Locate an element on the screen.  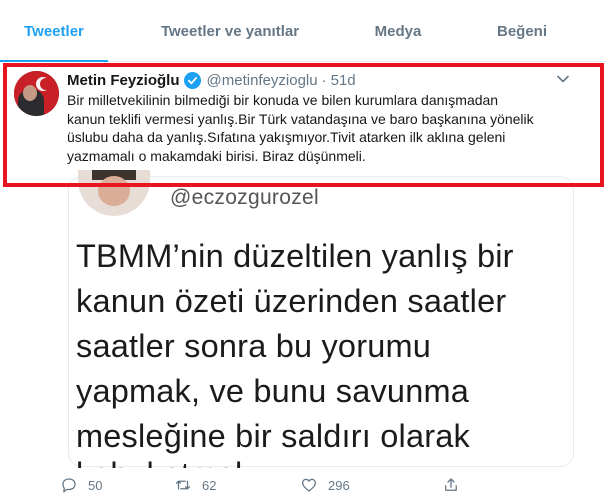
author-handle: @metinfeyzioglu is located at coordinates (262, 80).